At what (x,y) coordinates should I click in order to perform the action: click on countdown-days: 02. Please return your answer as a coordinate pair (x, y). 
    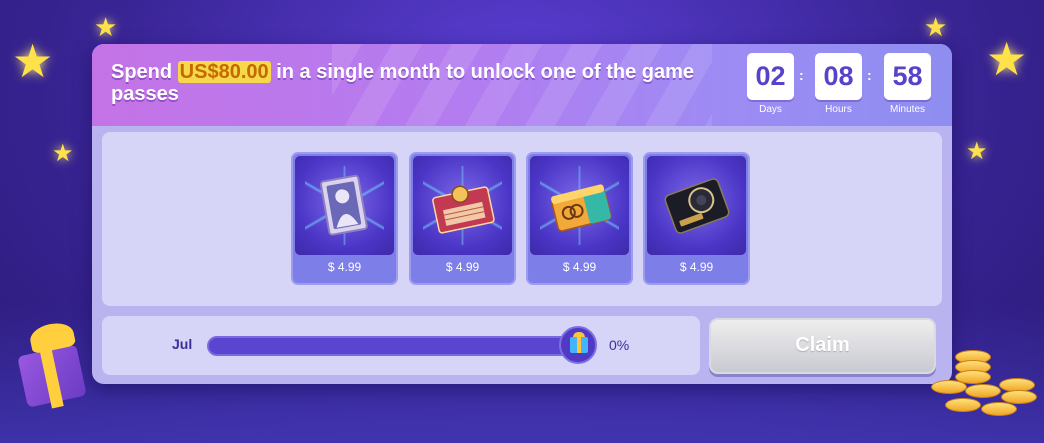
    Looking at the image, I should click on (770, 76).